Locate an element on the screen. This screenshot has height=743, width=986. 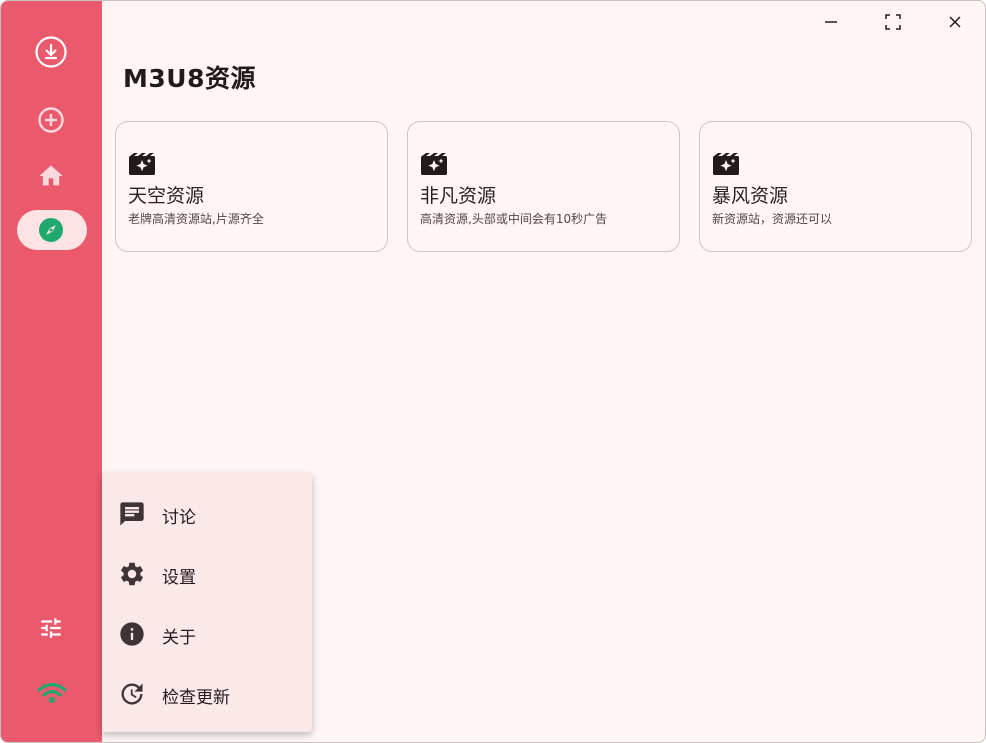
chat-icon is located at coordinates (132, 514).